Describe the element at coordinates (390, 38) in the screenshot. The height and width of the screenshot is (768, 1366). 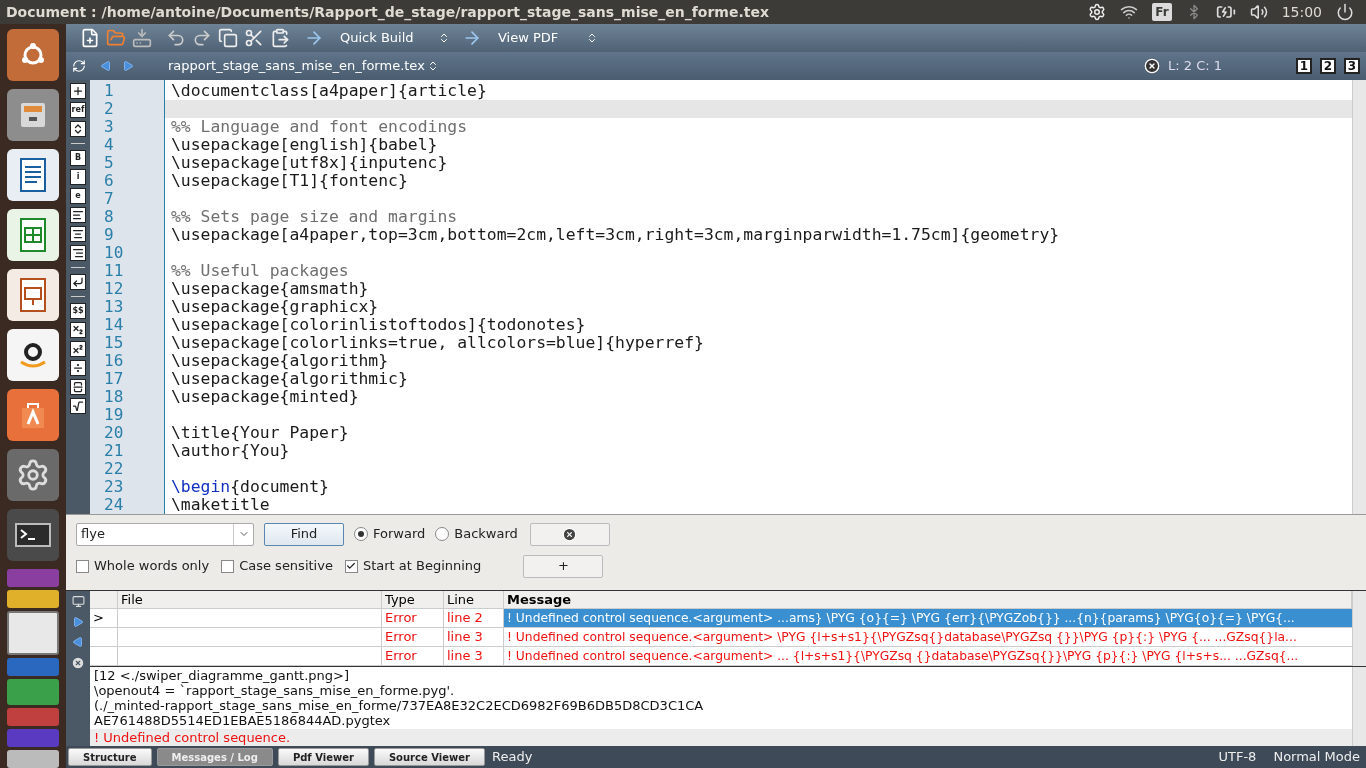
I see `build-select: Quick Build` at that location.